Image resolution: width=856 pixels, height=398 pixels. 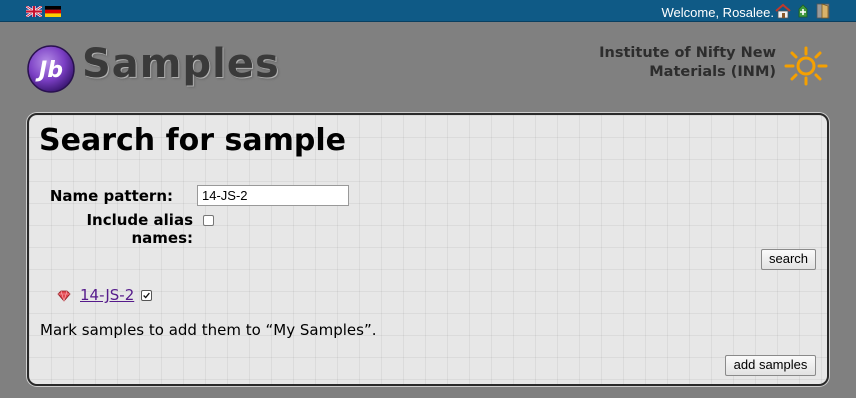 What do you see at coordinates (139, 229) in the screenshot?
I see `include-alias-label: Include alias names:` at bounding box center [139, 229].